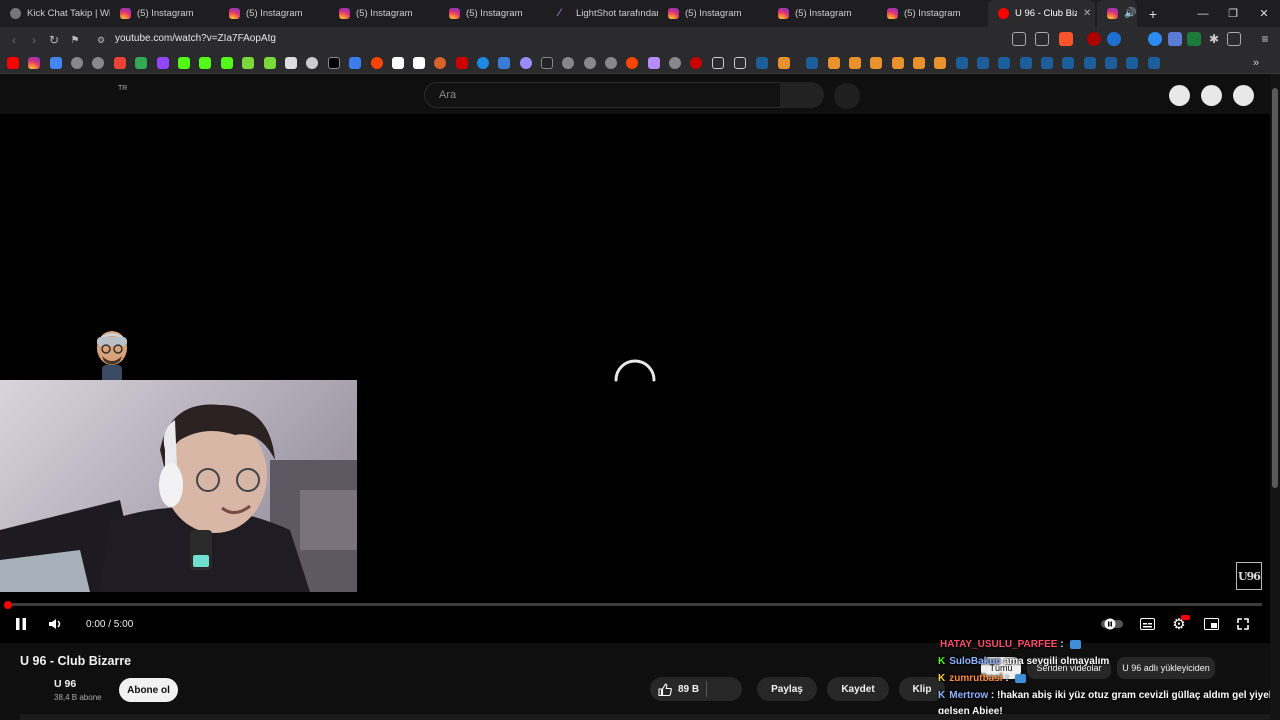 The width and height of the screenshot is (1280, 720). Describe the element at coordinates (603, 13) in the screenshot. I see `browser-tab: ⁄ LightShot tarafından` at that location.